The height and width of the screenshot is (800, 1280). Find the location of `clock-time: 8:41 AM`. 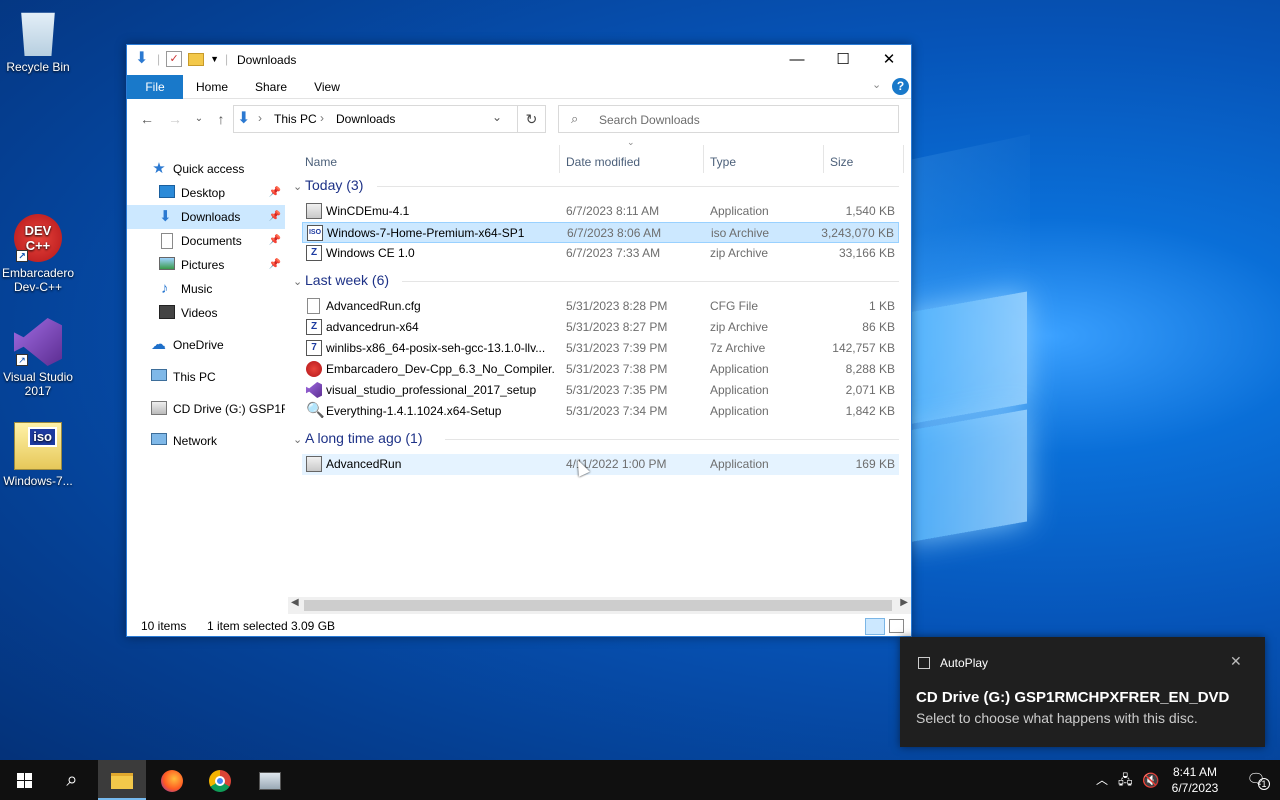

clock-time: 8:41 AM is located at coordinates (1195, 772).